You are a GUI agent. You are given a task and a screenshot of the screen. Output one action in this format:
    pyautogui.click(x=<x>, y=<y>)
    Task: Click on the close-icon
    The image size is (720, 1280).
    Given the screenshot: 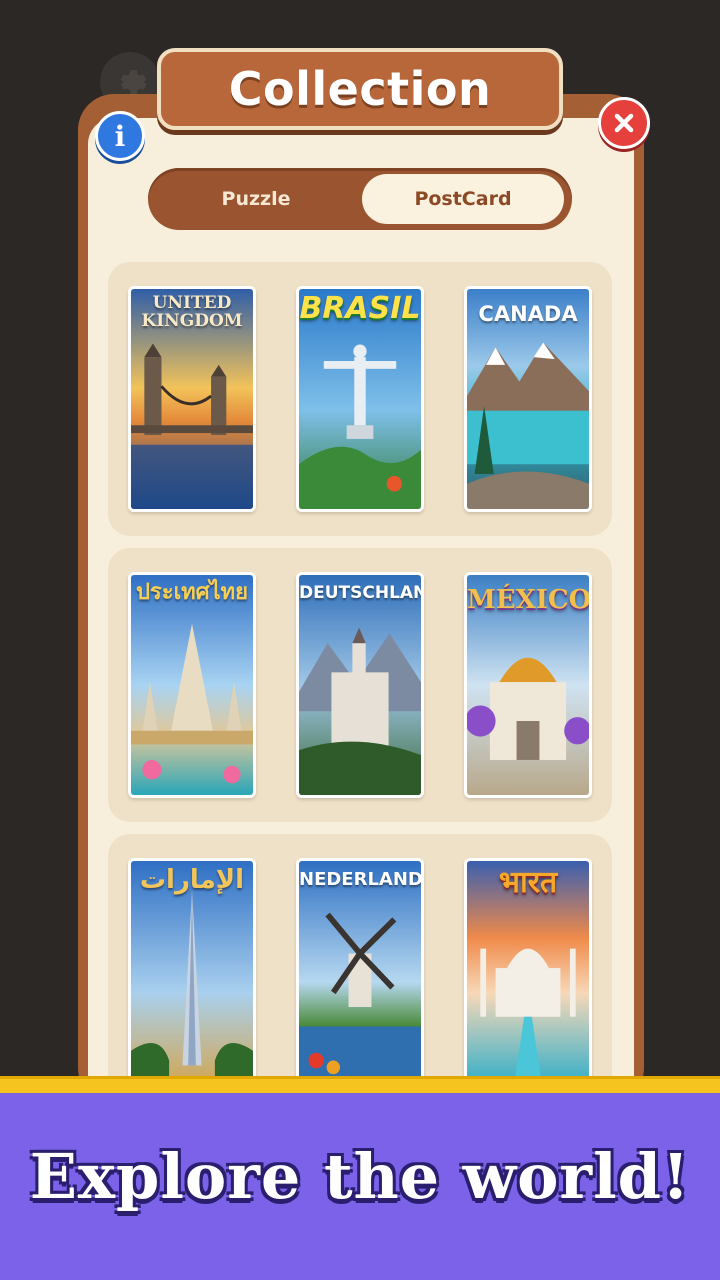 What is the action you would take?
    pyautogui.click(x=624, y=123)
    